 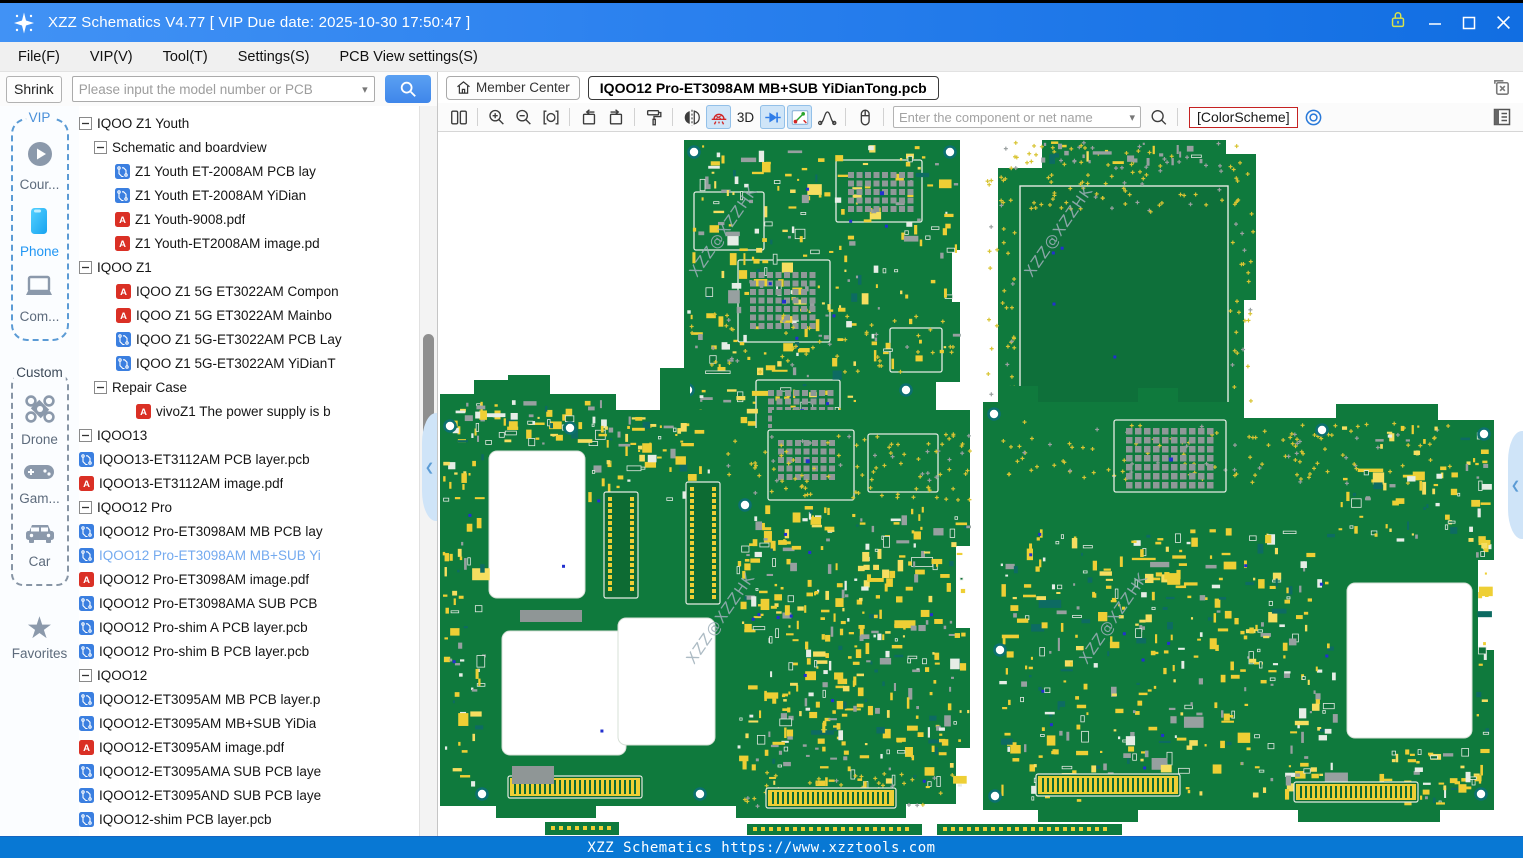 What do you see at coordinates (39, 57) in the screenshot?
I see `menu-item-file-f: File(F)` at bounding box center [39, 57].